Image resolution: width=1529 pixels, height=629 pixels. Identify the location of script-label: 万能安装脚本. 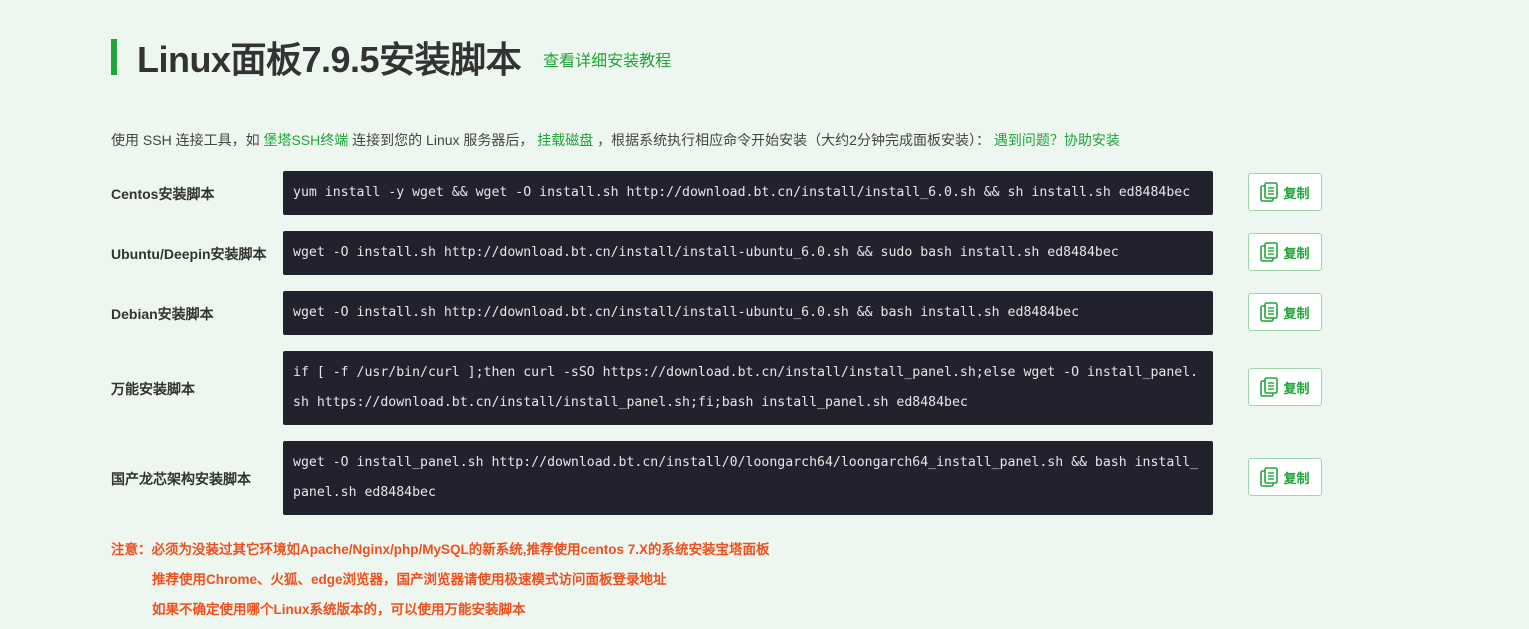
(153, 389).